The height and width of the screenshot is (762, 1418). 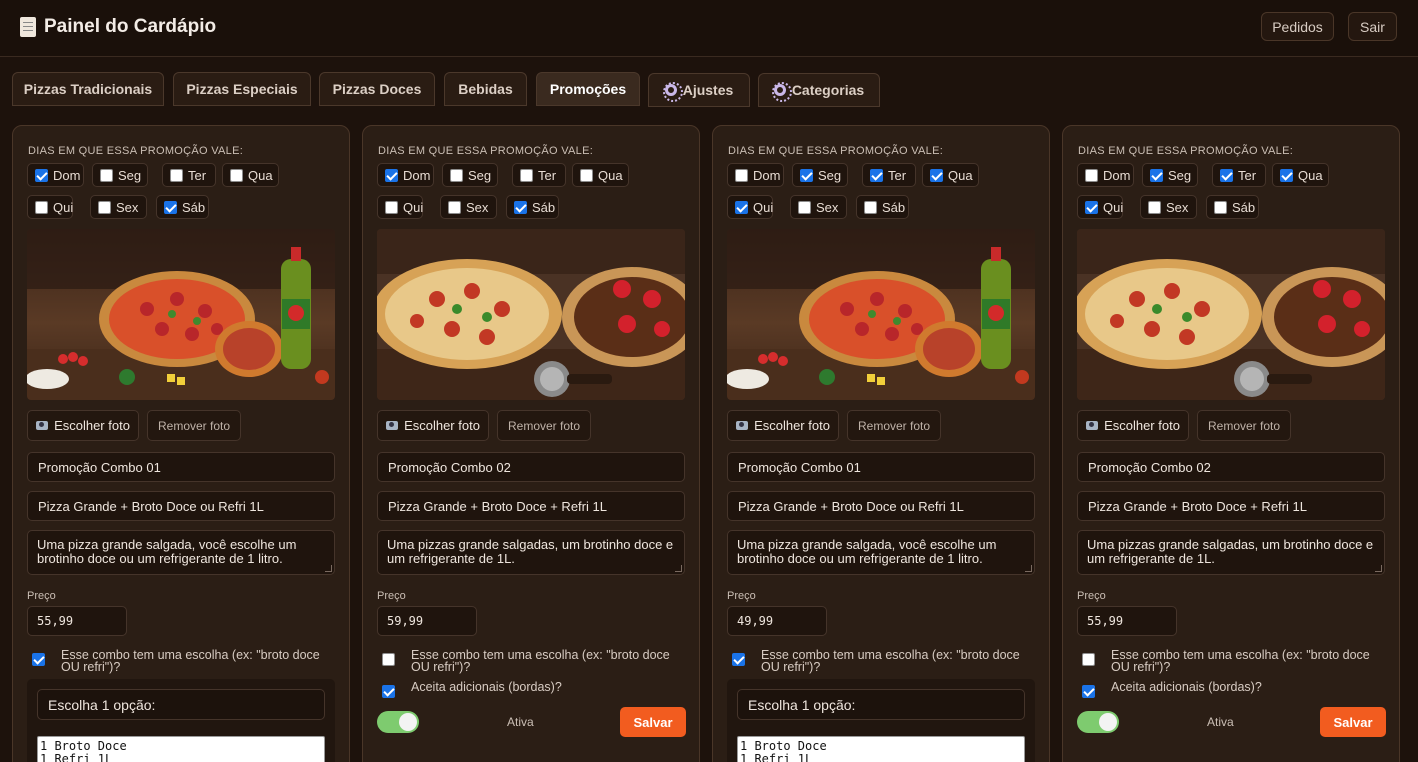 What do you see at coordinates (77, 621) in the screenshot?
I see `price-input: 55,99` at bounding box center [77, 621].